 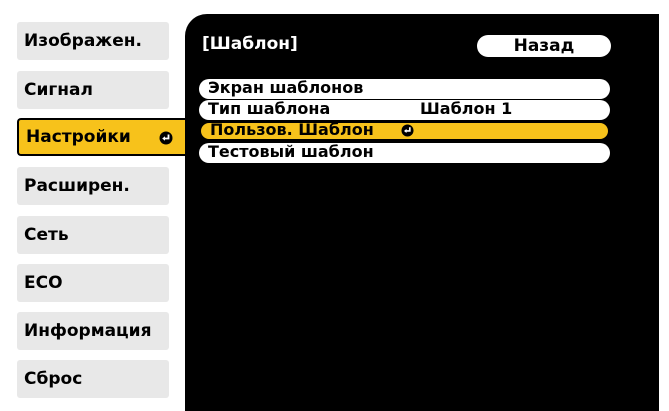 I want to click on sidebar-item-signal: Сигнал, so click(x=93, y=90).